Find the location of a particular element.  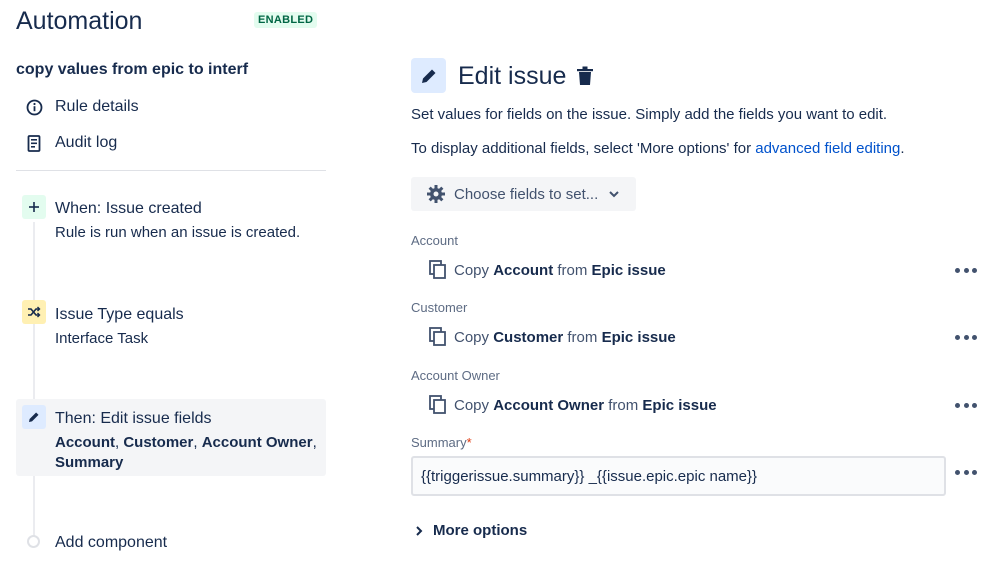

chevron-down-icon is located at coordinates (614, 194).